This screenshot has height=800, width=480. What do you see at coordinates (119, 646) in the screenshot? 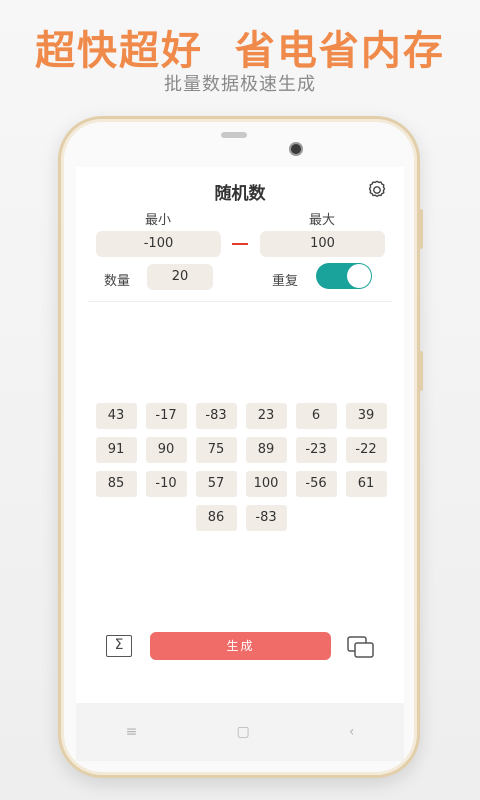
I see `sum-icon: Σ` at bounding box center [119, 646].